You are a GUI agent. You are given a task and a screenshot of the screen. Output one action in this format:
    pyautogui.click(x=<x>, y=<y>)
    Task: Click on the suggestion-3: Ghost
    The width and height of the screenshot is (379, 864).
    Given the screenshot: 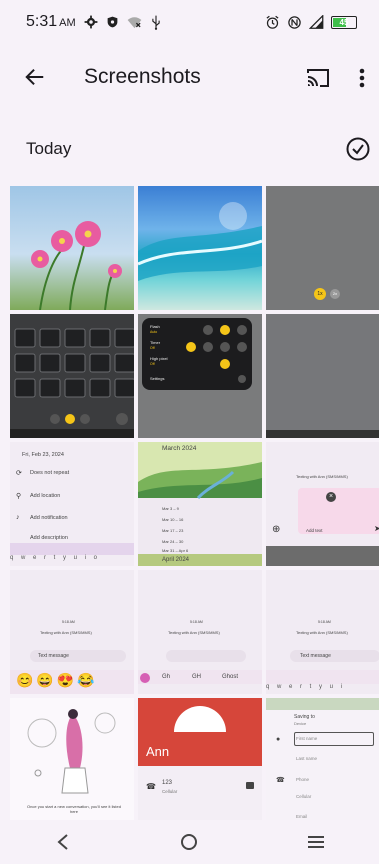 What is the action you would take?
    pyautogui.click(x=230, y=677)
    